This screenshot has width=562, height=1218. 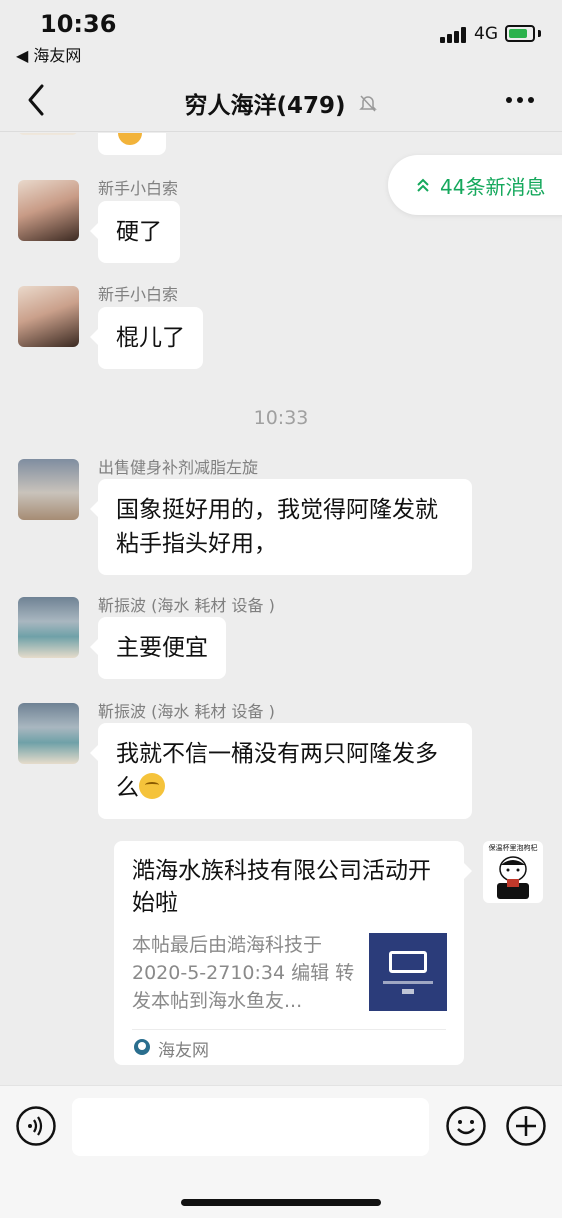 I want to click on new-messages-button: 44条新消息, so click(x=475, y=185).